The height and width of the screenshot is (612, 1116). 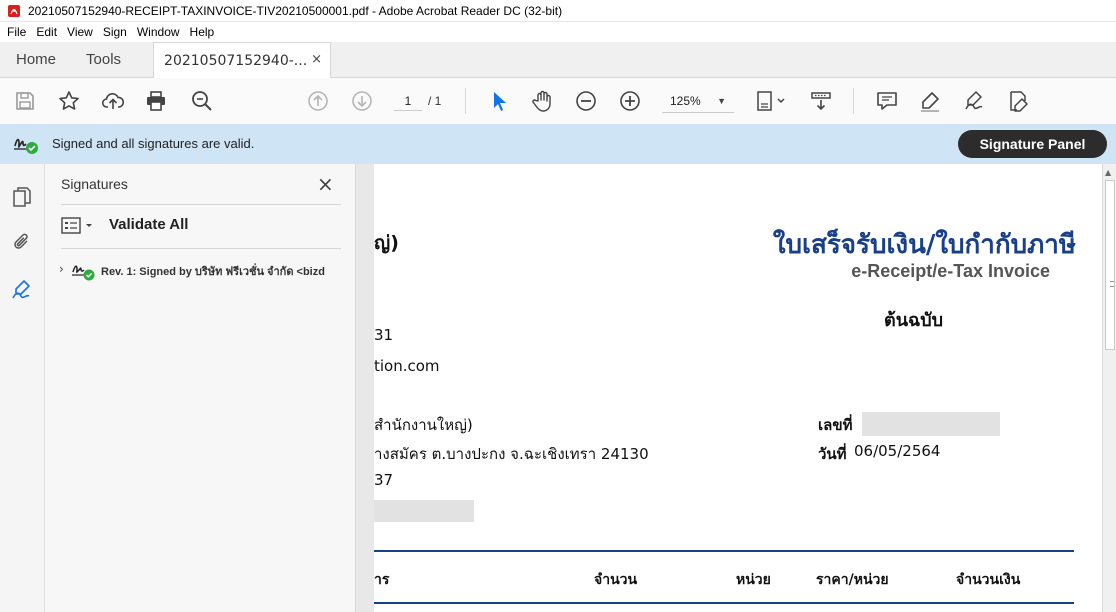 What do you see at coordinates (630, 101) in the screenshot?
I see `zoom-in-icon` at bounding box center [630, 101].